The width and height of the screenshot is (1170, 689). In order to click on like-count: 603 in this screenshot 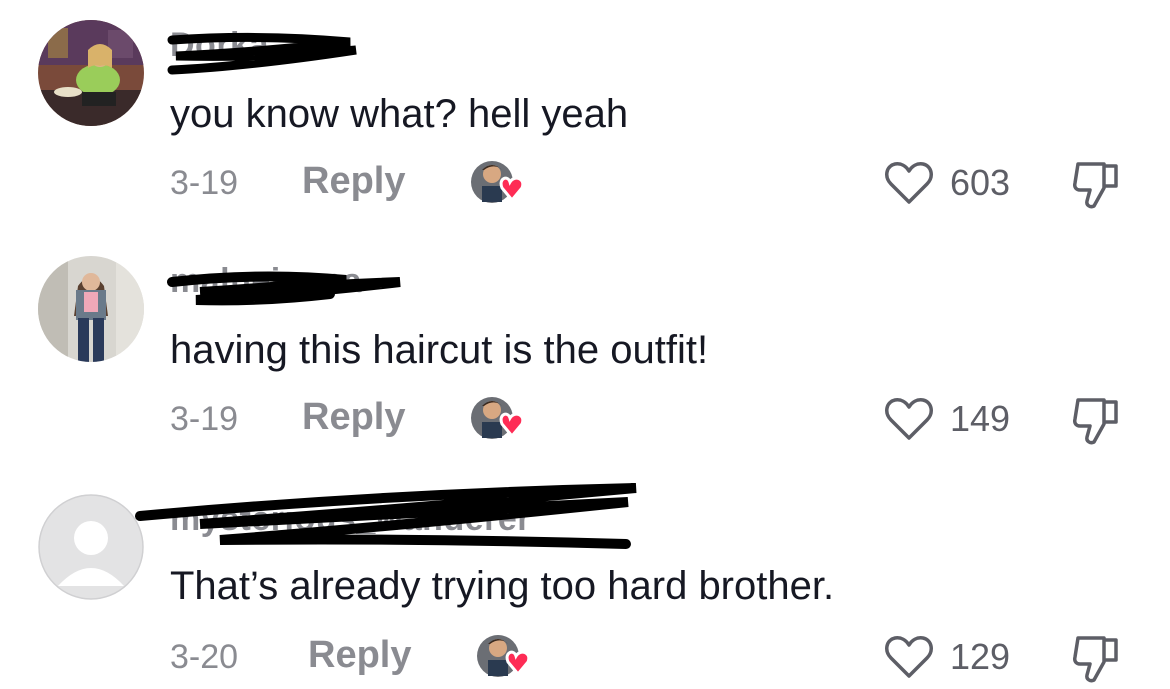, I will do `click(980, 182)`.